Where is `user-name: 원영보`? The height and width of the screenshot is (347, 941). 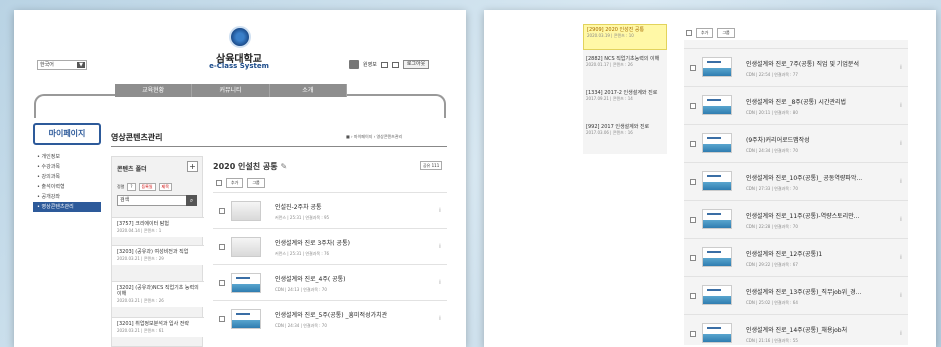 user-name: 원영보 is located at coordinates (370, 64).